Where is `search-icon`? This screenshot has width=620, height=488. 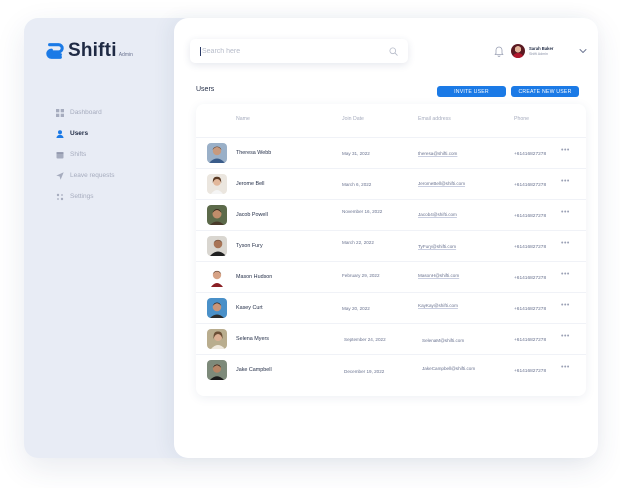 search-icon is located at coordinates (393, 51).